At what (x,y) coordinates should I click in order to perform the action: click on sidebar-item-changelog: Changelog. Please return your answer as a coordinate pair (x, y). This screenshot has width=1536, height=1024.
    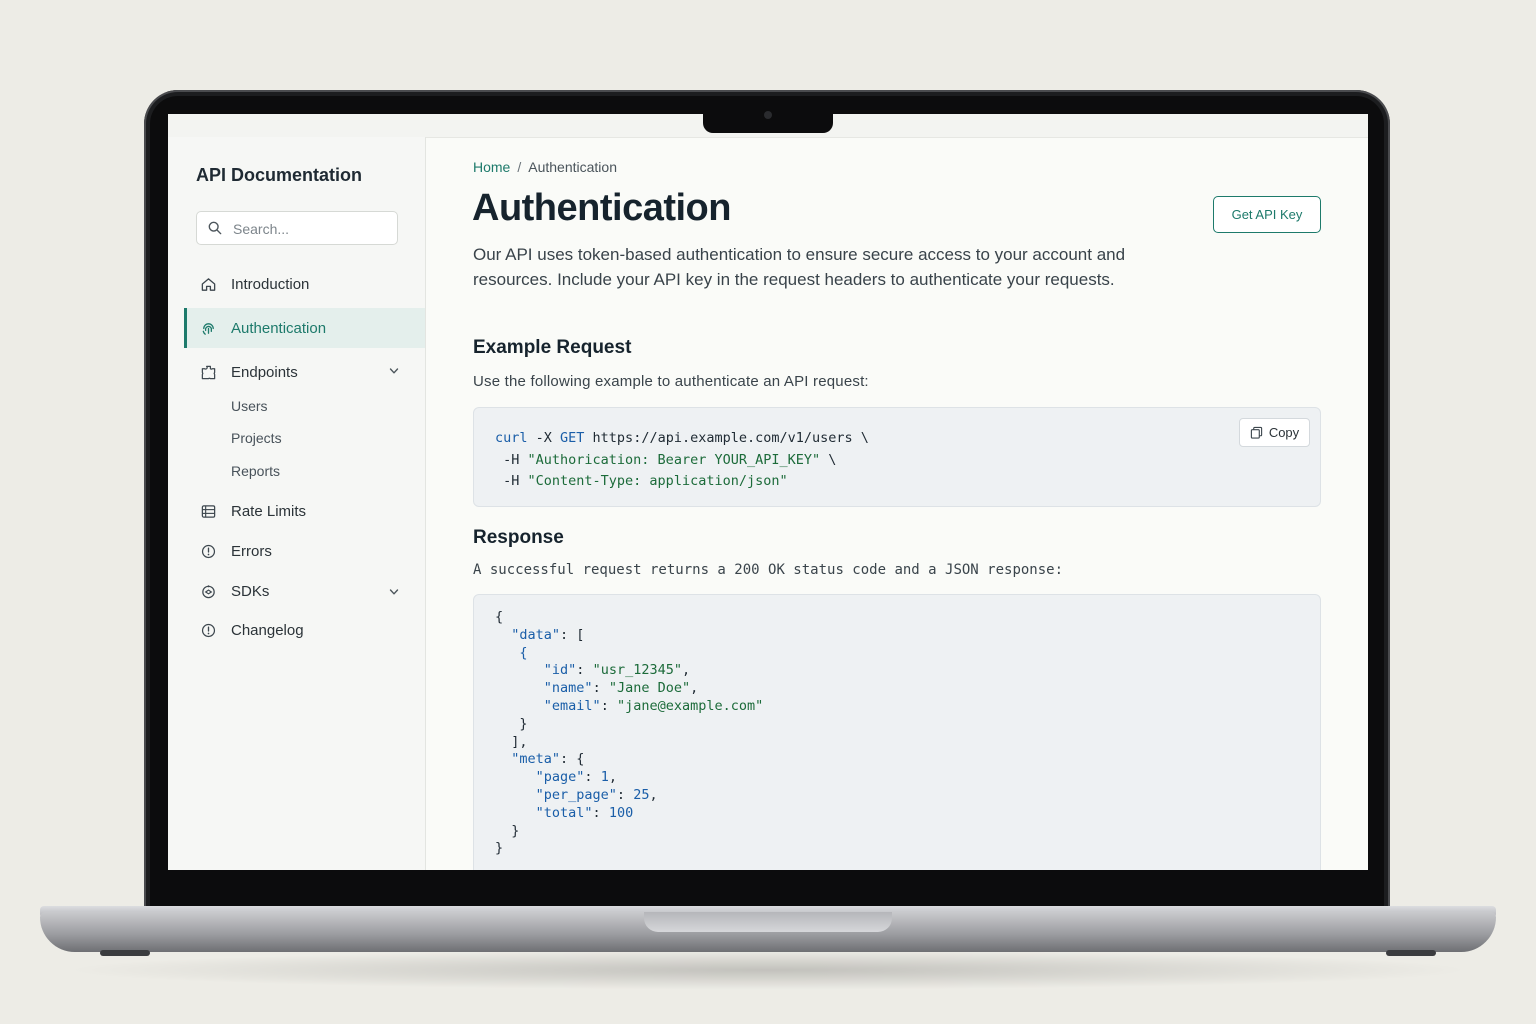
    Looking at the image, I should click on (304, 630).